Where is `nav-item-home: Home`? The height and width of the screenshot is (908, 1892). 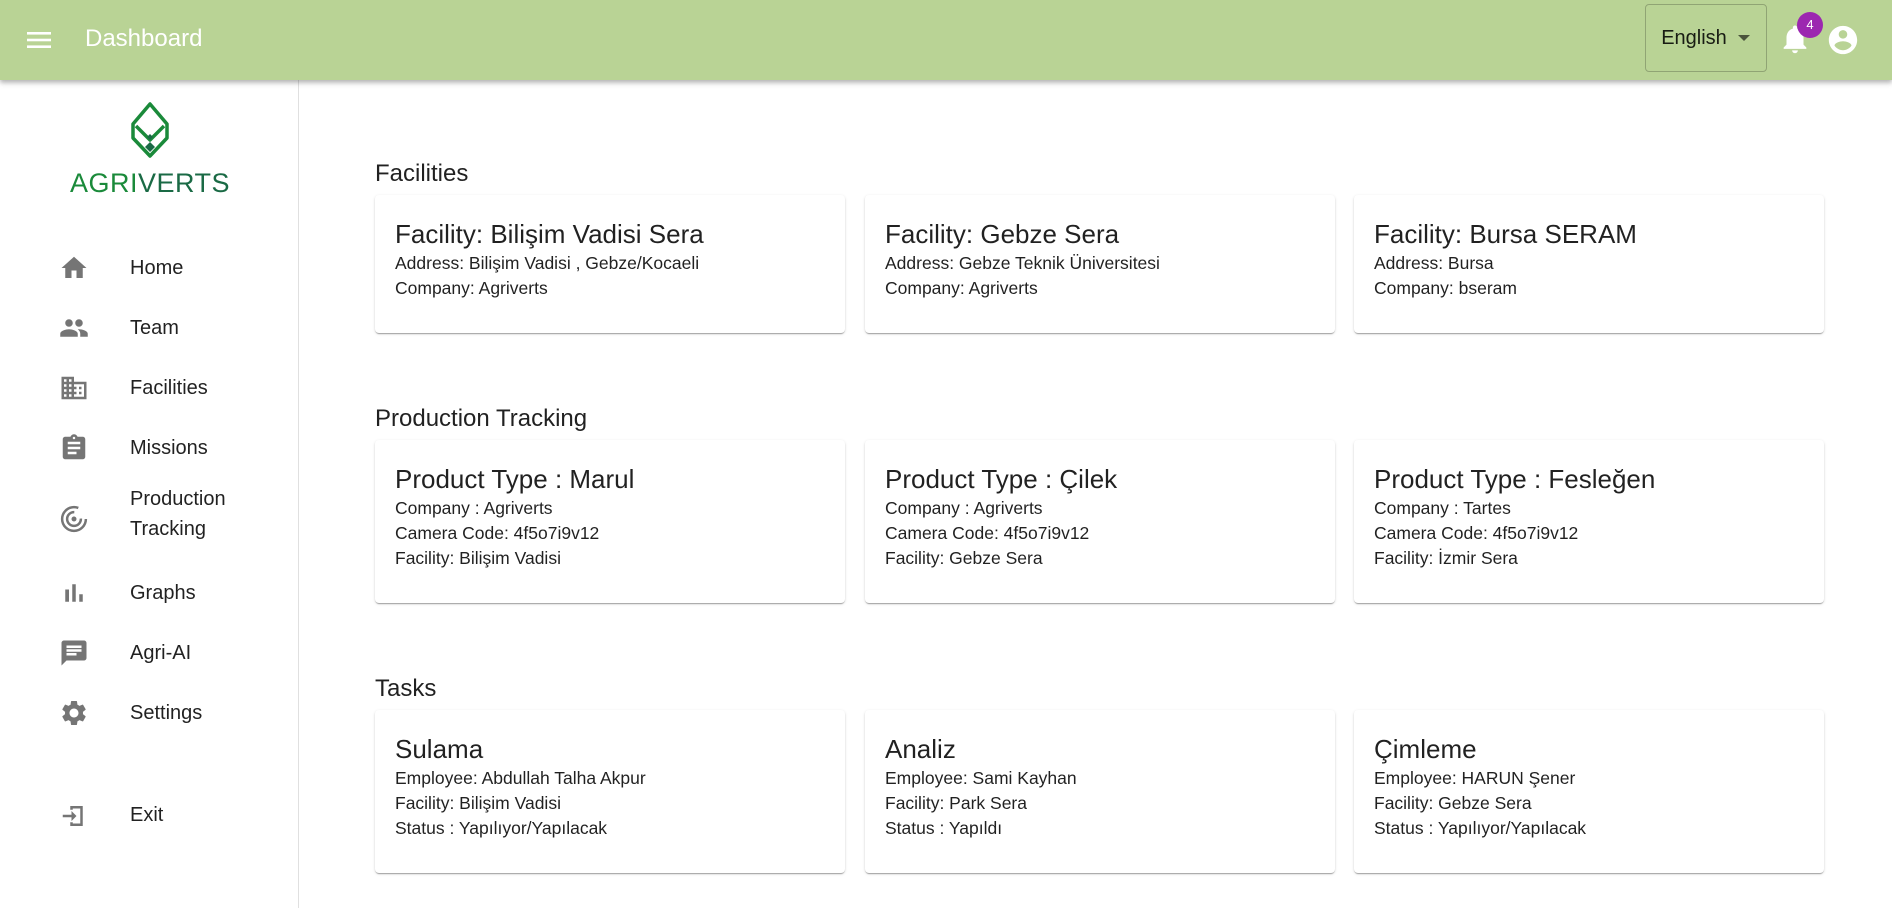
nav-item-home: Home is located at coordinates (149, 268).